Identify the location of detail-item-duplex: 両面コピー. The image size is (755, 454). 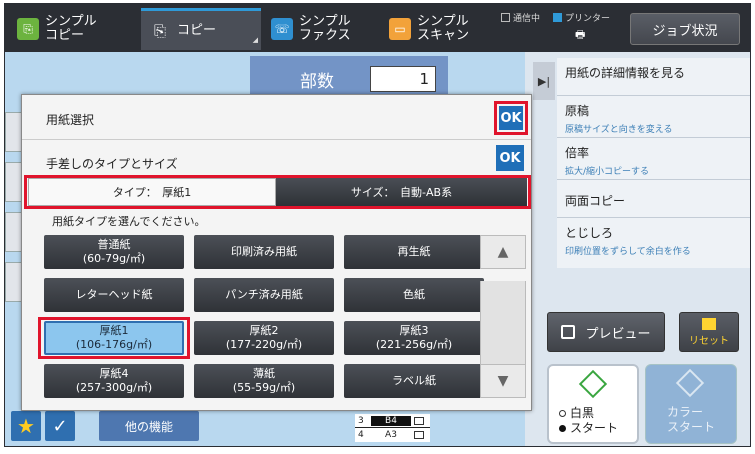
(653, 199).